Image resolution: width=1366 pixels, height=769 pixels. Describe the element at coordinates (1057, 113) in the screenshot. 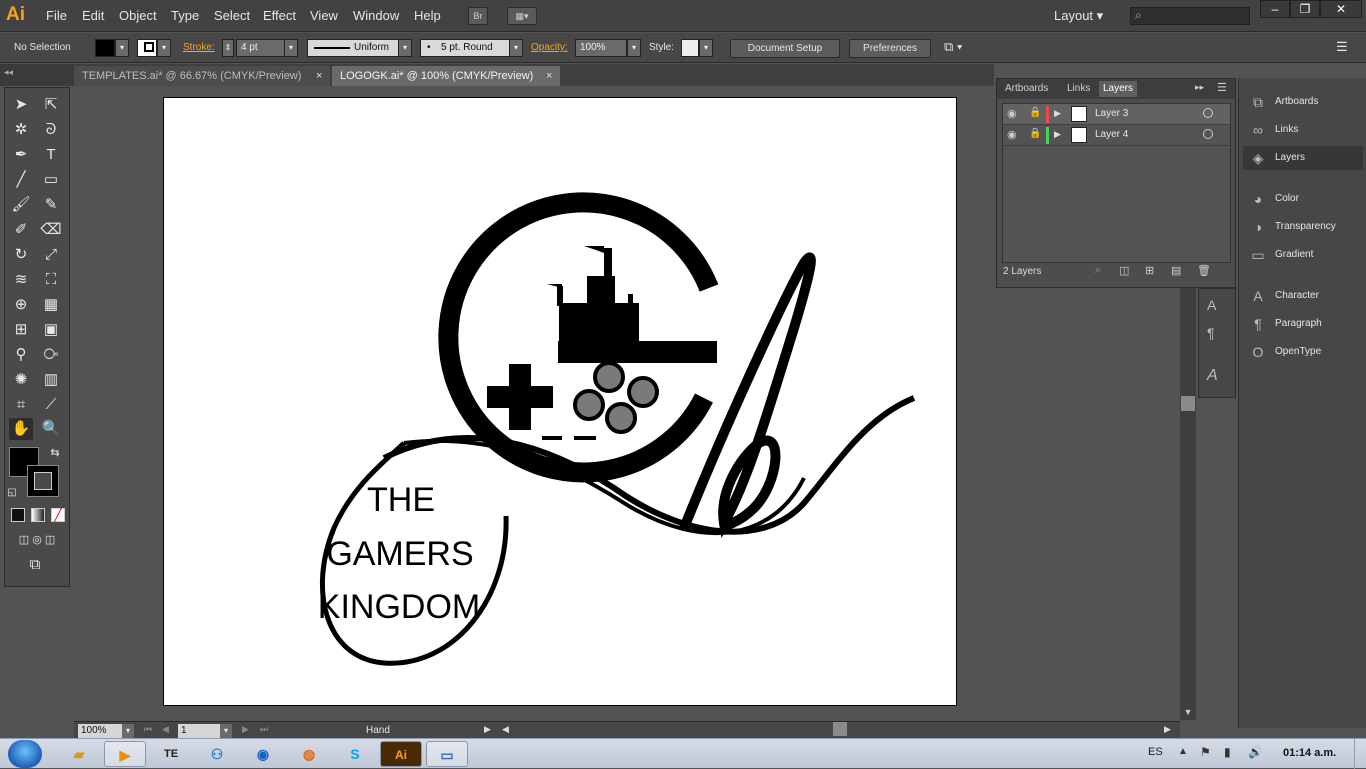

I see `expand-arrow-icon: ▶` at that location.